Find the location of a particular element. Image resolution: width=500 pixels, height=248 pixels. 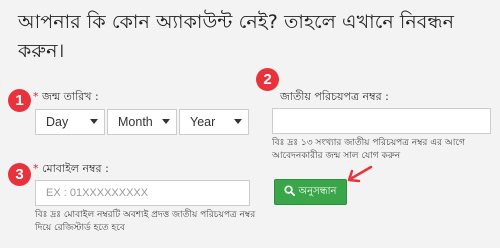

year-select-value: Year is located at coordinates (203, 122).